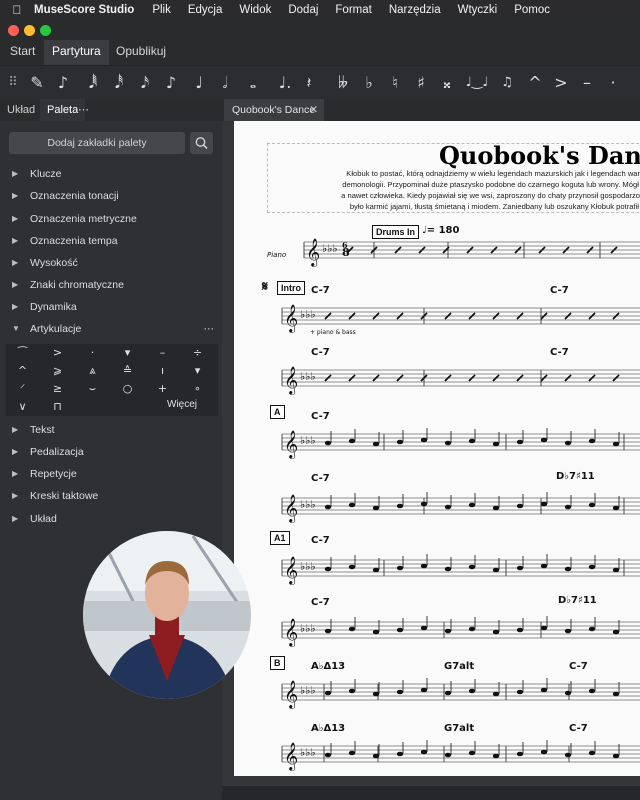 This screenshot has height=800, width=640. What do you see at coordinates (396, 232) in the screenshot?
I see `drums-in-text: Drums In` at bounding box center [396, 232].